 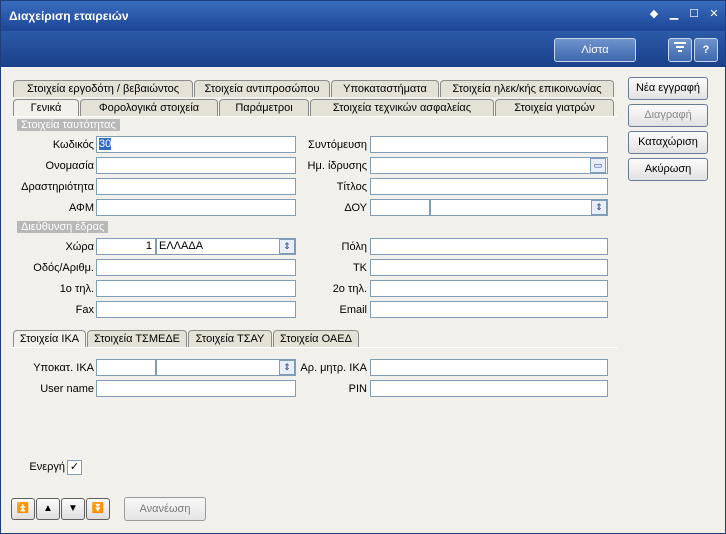 I want to click on checkmark-icon: ✓, so click(x=74, y=467).